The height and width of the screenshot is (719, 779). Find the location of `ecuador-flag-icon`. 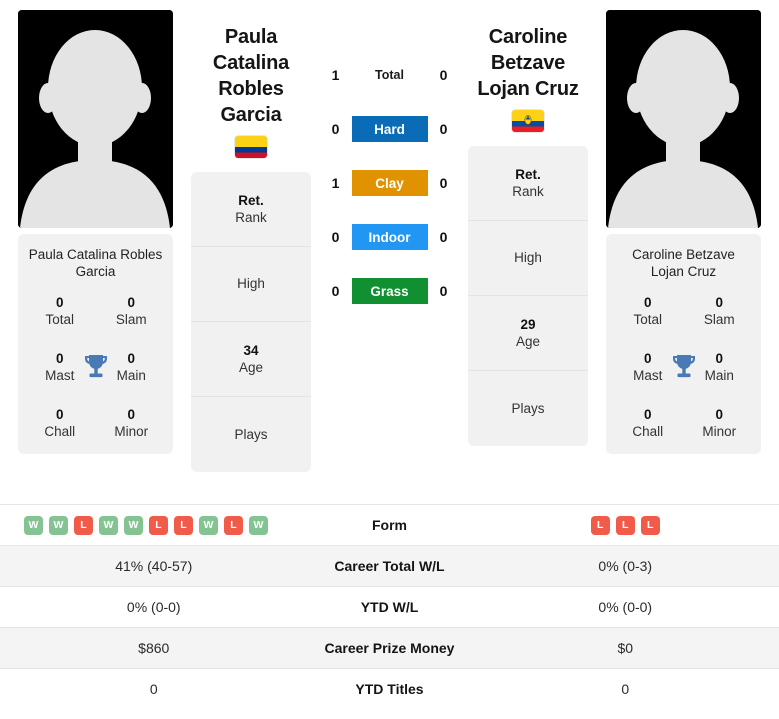

ecuador-flag-icon is located at coordinates (528, 121).